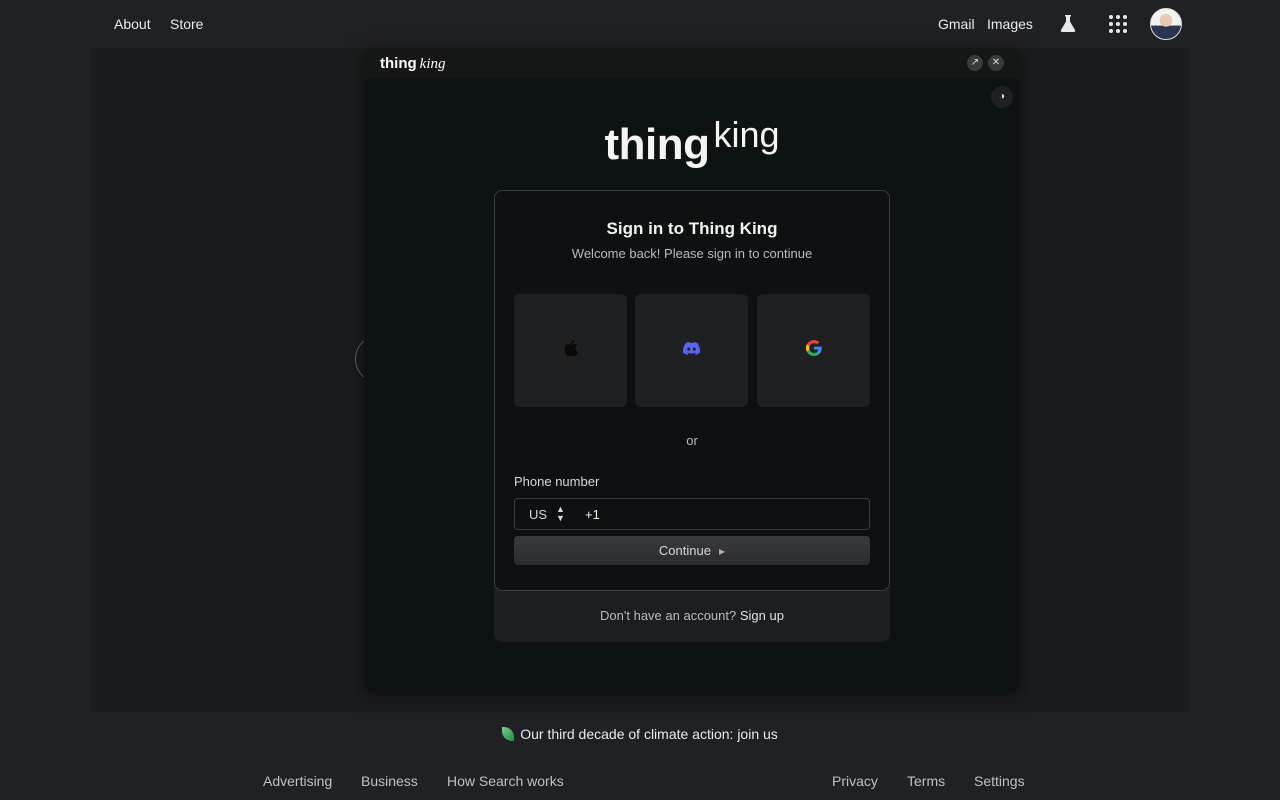  I want to click on apple-signin-button, so click(570, 350).